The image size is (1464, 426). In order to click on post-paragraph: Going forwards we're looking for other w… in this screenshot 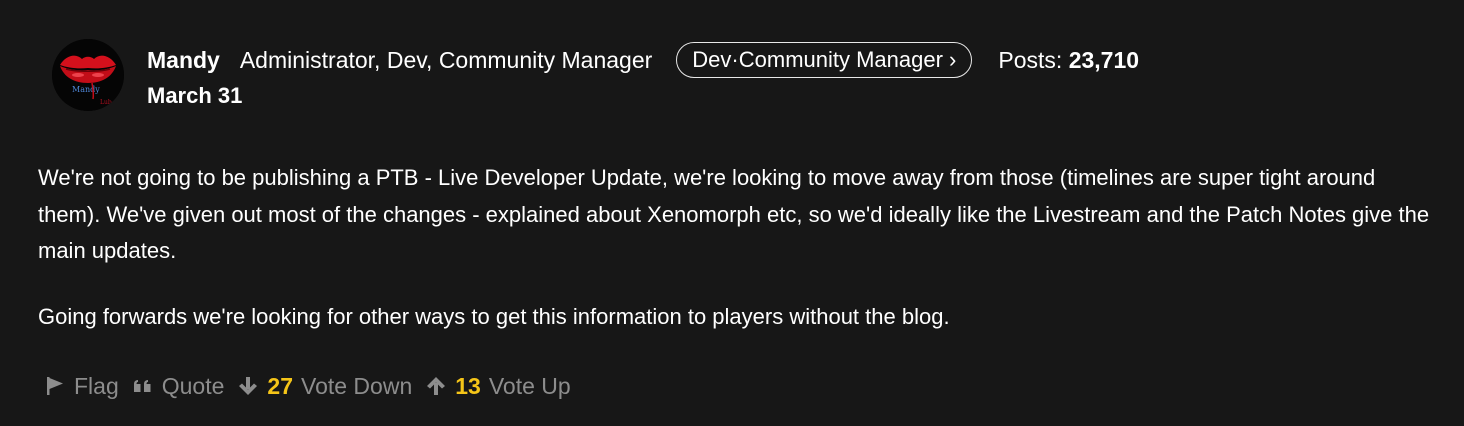, I will do `click(494, 316)`.